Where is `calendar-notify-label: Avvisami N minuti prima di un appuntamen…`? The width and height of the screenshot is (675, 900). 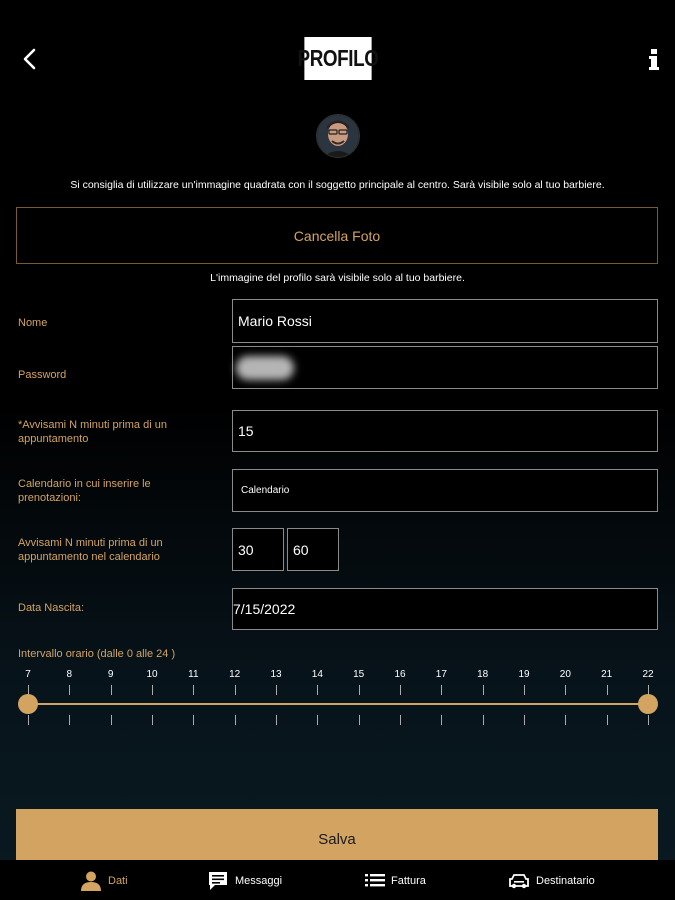
calendar-notify-label: Avvisami N minuti prima di un appuntamen… is located at coordinates (90, 550).